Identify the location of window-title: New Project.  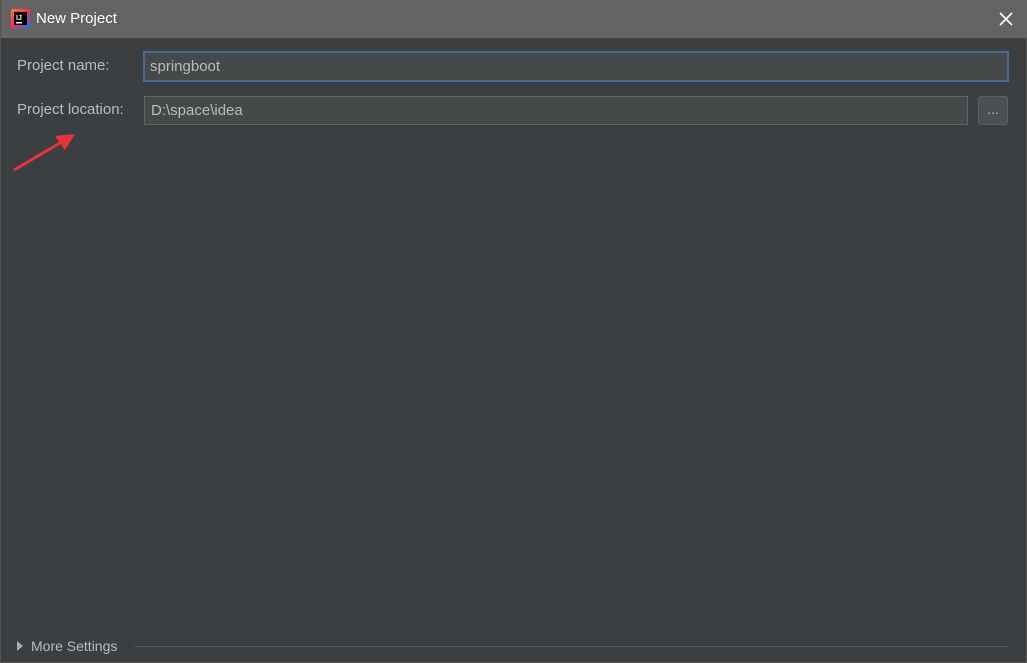
(76, 18).